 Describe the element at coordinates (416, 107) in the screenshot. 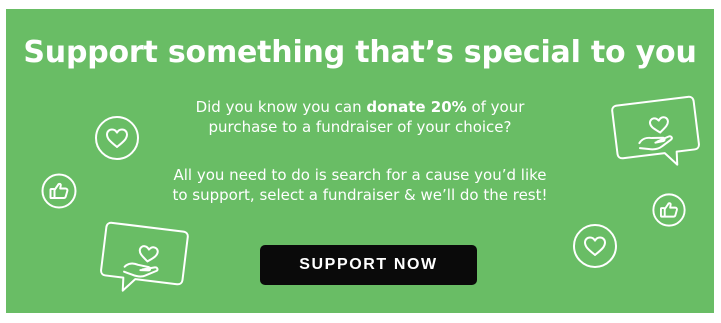

I see `donation-highlight: donate 20%` at that location.